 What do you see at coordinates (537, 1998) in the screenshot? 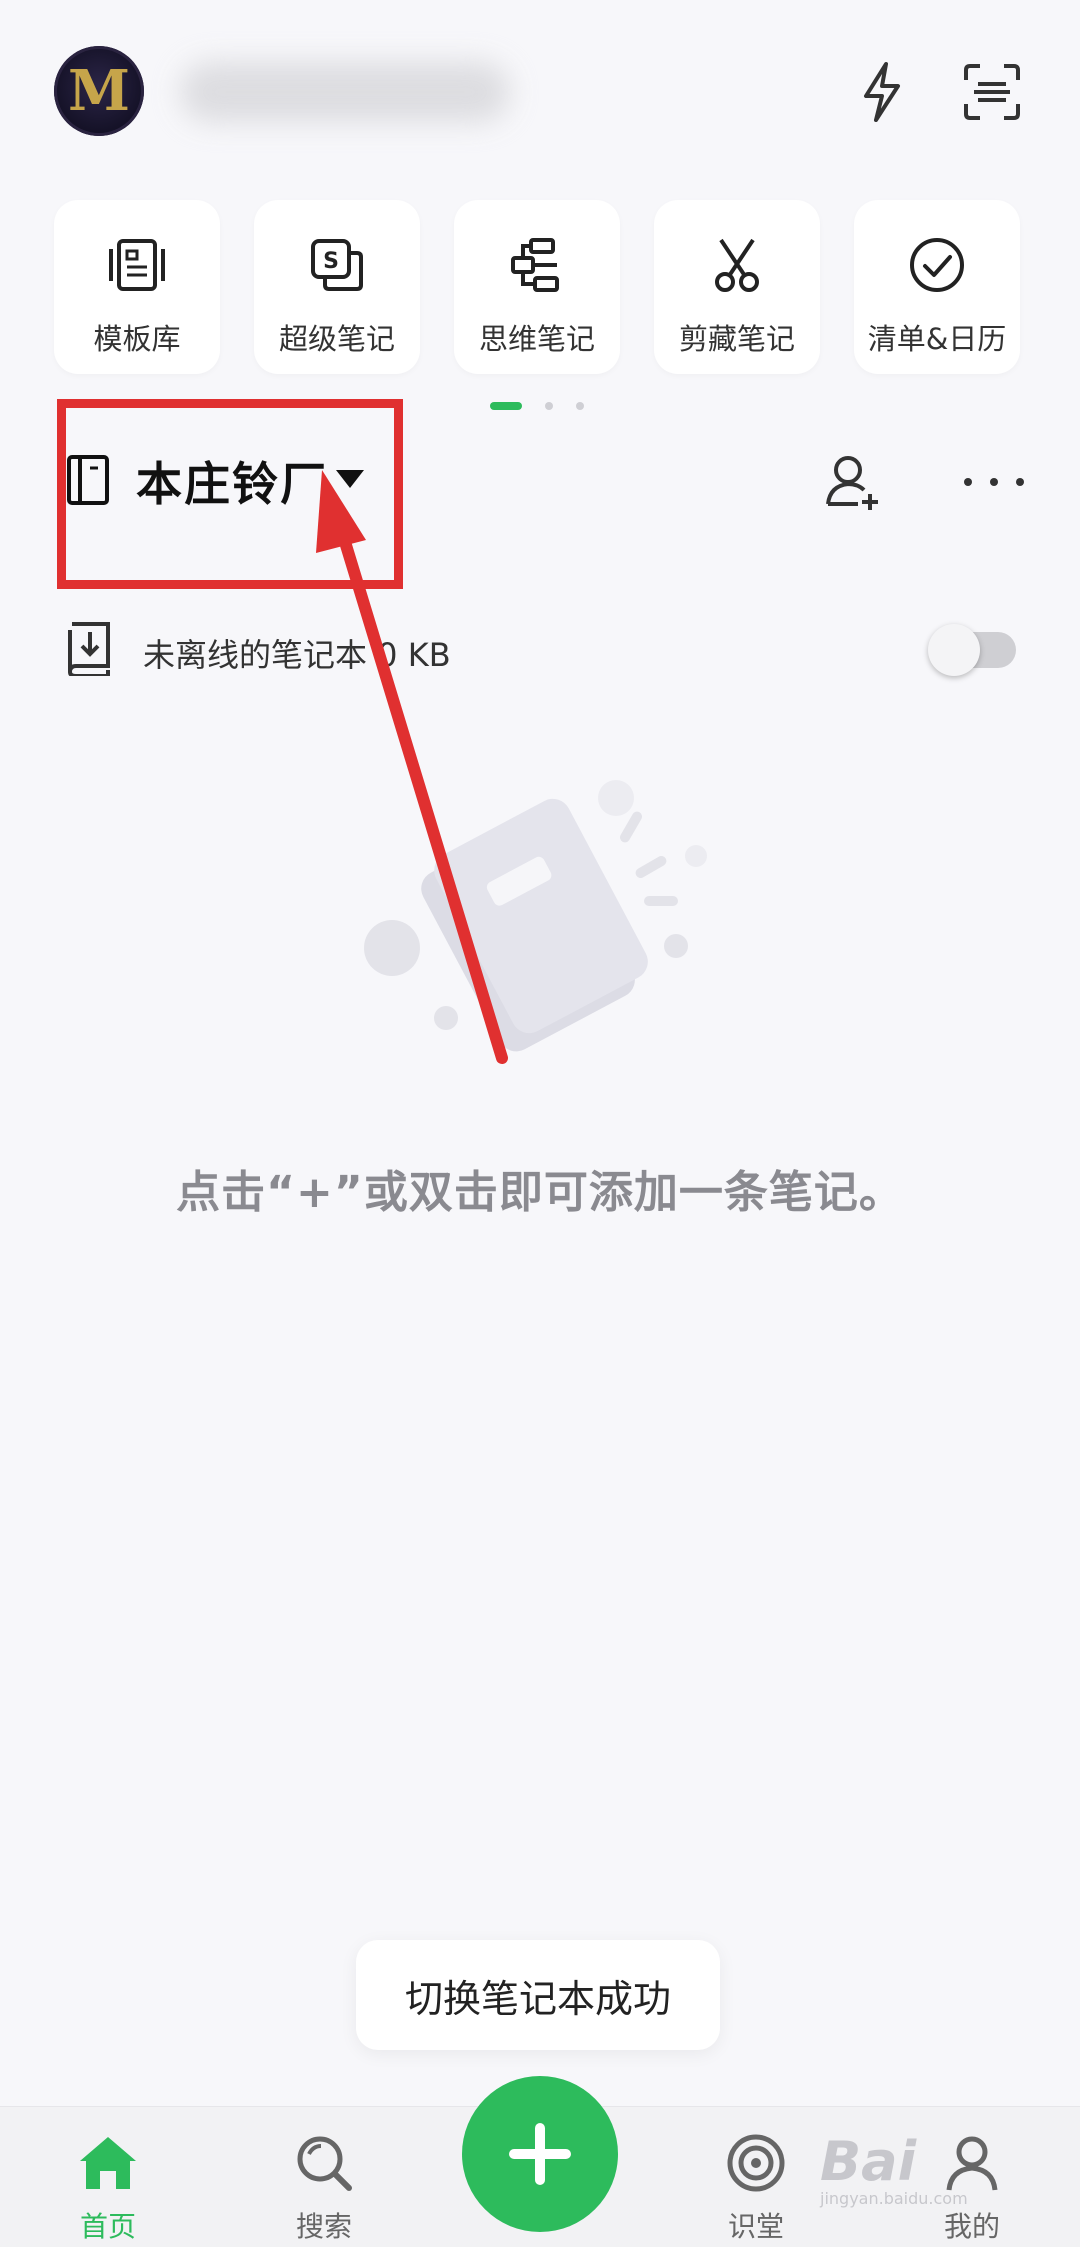
I see `toast-text: 切换笔记本成功` at bounding box center [537, 1998].